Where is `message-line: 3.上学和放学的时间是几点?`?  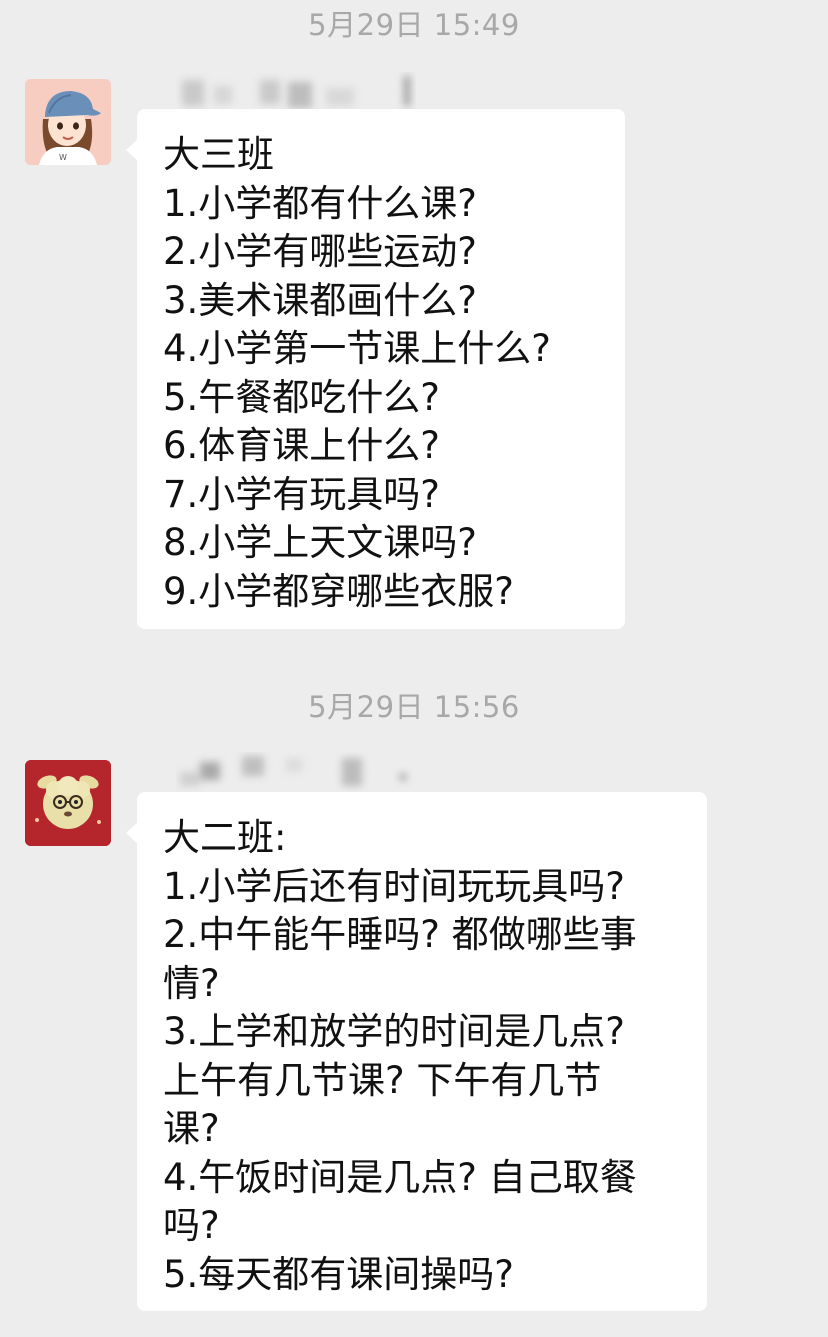 message-line: 3.上学和放学的时间是几点? is located at coordinates (394, 1031).